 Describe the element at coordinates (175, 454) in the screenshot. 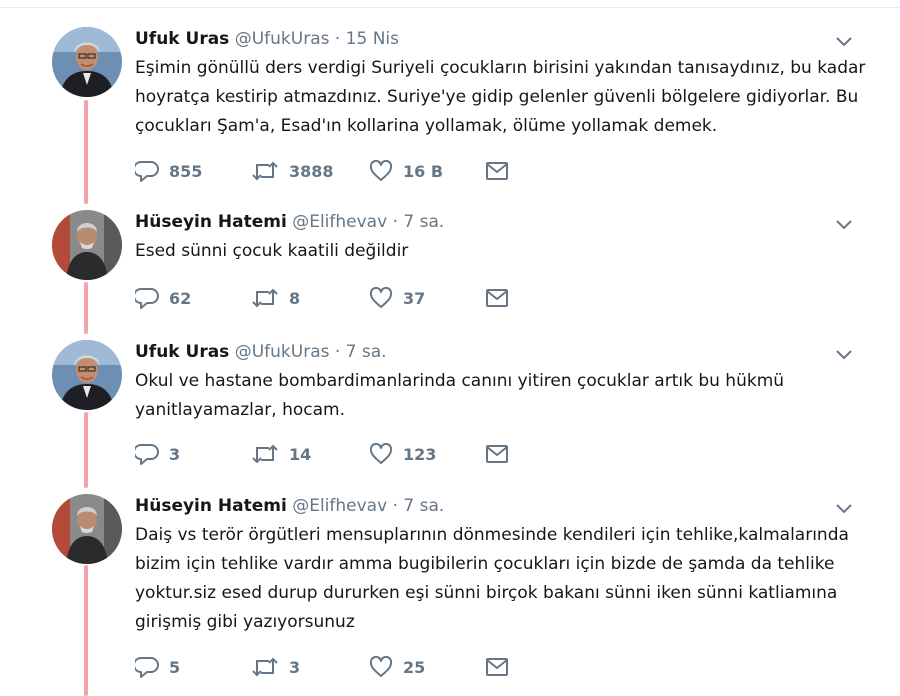

I see `reply-count: 3` at that location.